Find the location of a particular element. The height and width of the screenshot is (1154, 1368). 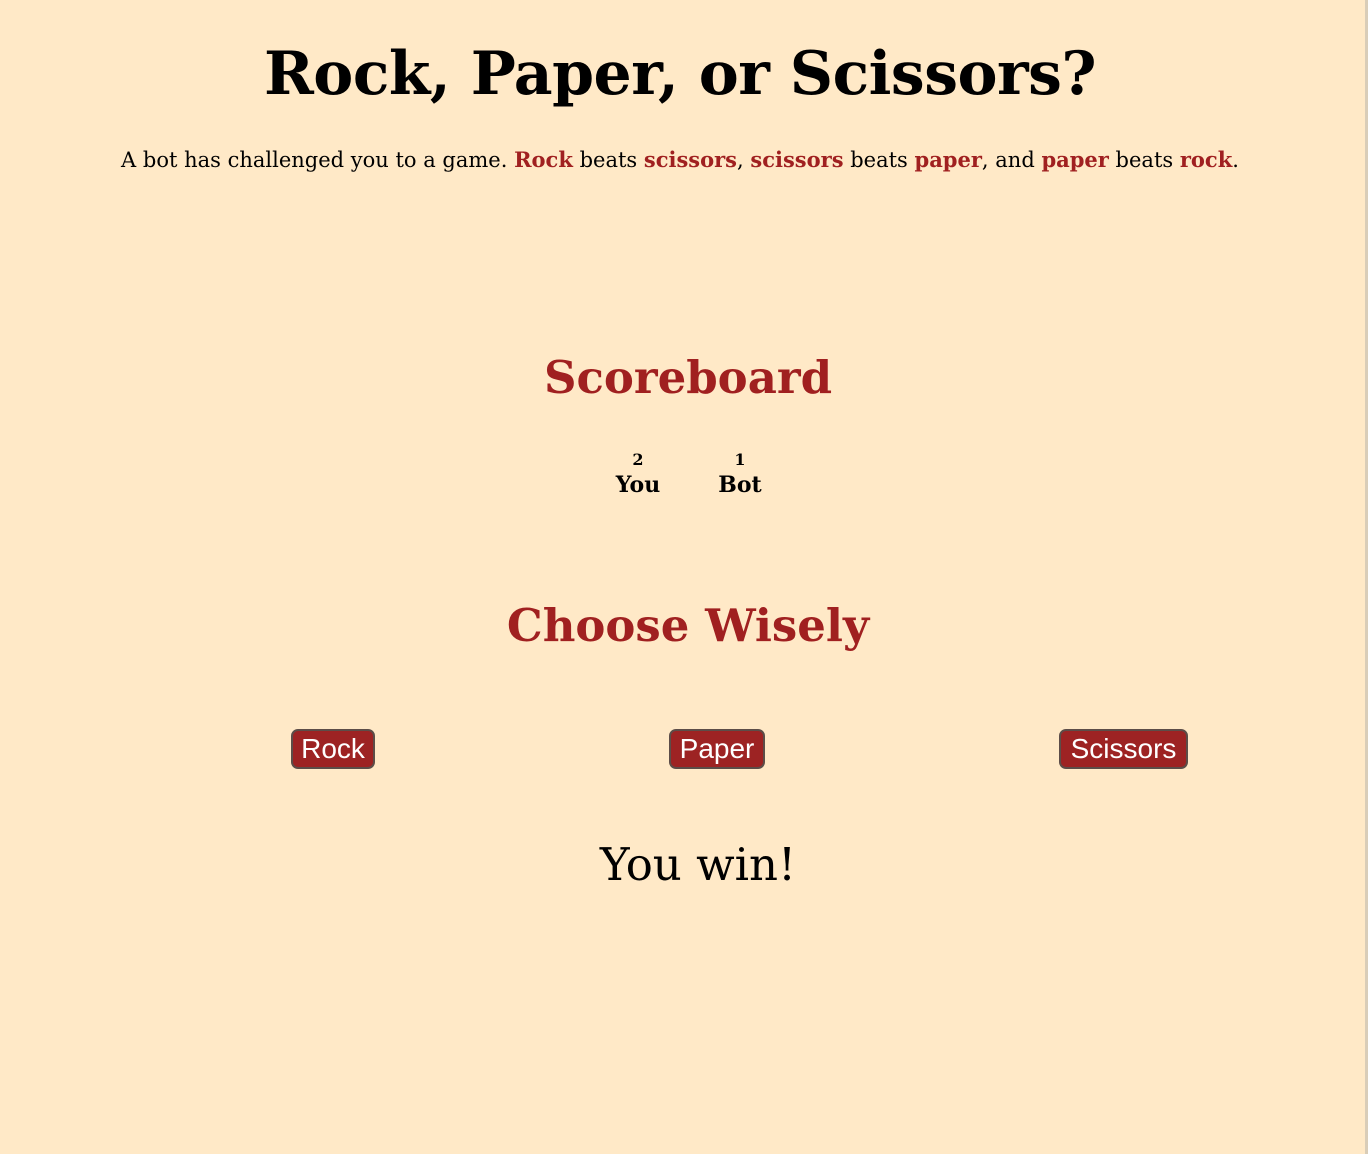

score-bot: 1 Bot is located at coordinates (740, 475).